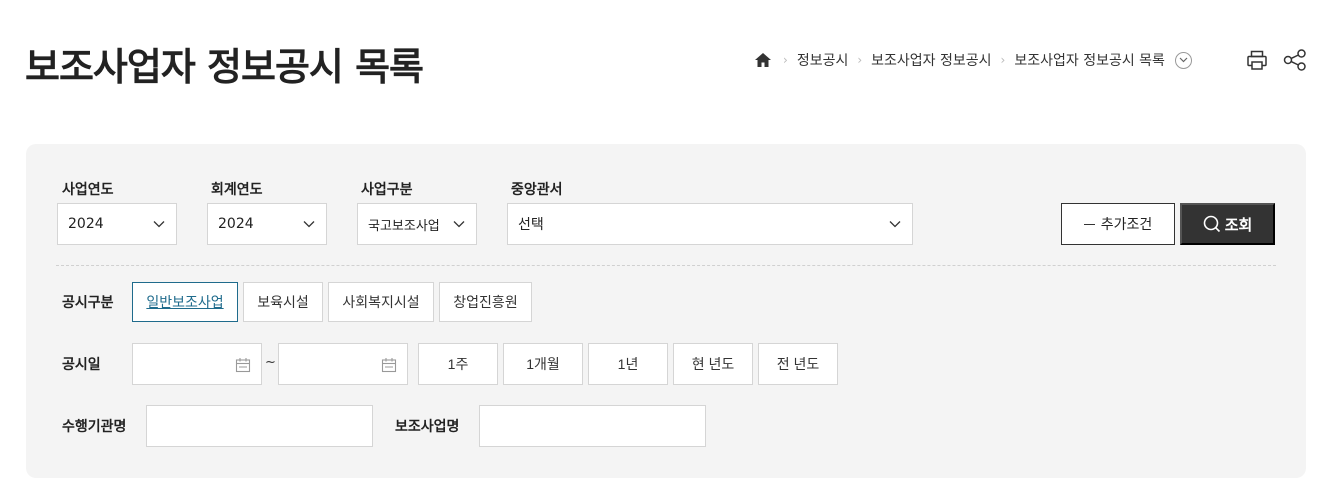 This screenshot has height=502, width=1342. I want to click on disclosure-type-general: 일반보조사업, so click(185, 302).